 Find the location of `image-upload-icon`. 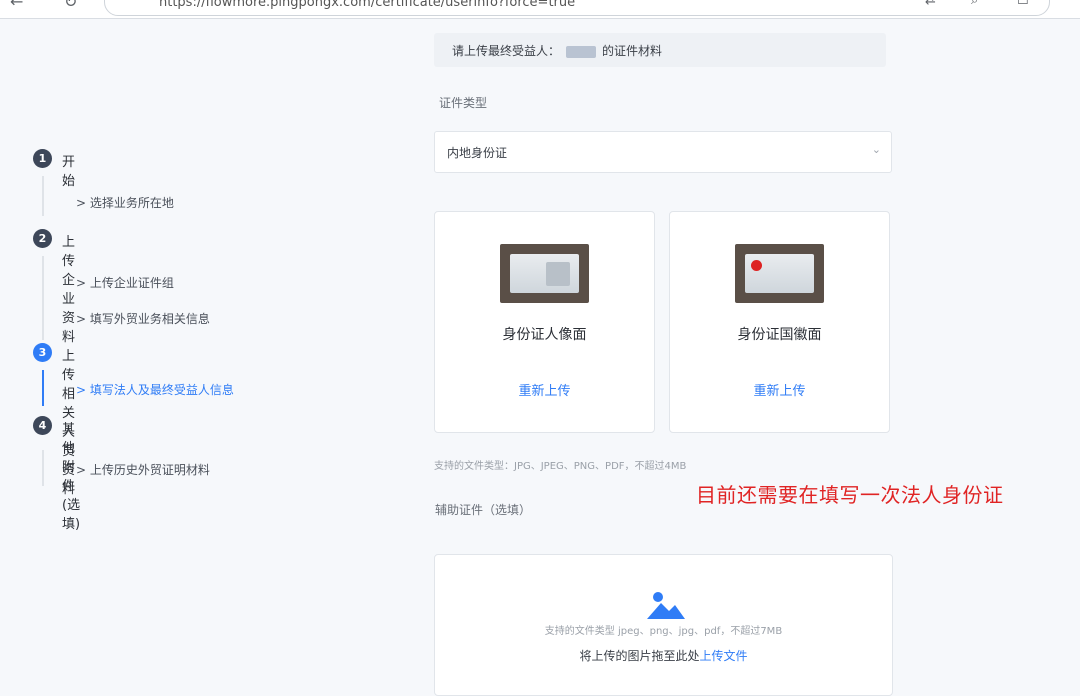

image-upload-icon is located at coordinates (666, 605).